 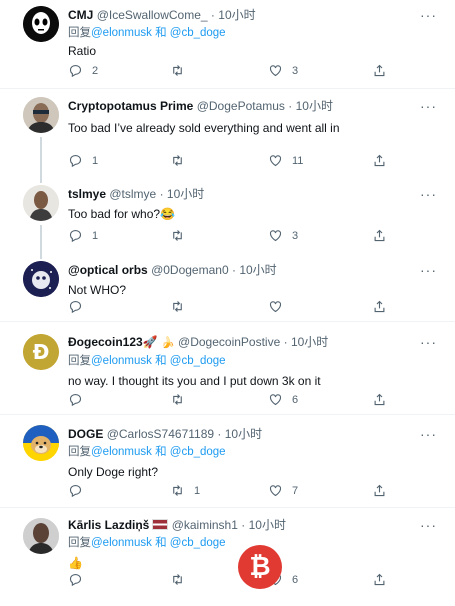 I want to click on author-name: @optical orbs, so click(x=108, y=270).